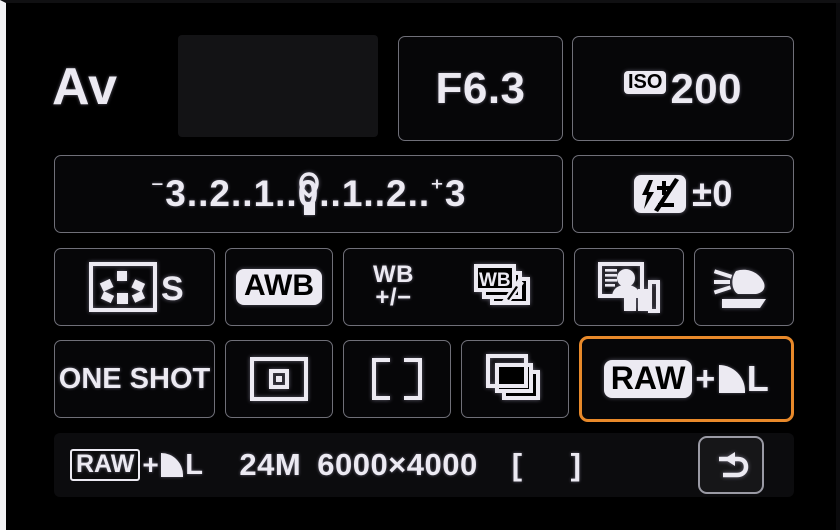 The image size is (840, 530). Describe the element at coordinates (495, 280) in the screenshot. I see `svg-text: WB` at that location.